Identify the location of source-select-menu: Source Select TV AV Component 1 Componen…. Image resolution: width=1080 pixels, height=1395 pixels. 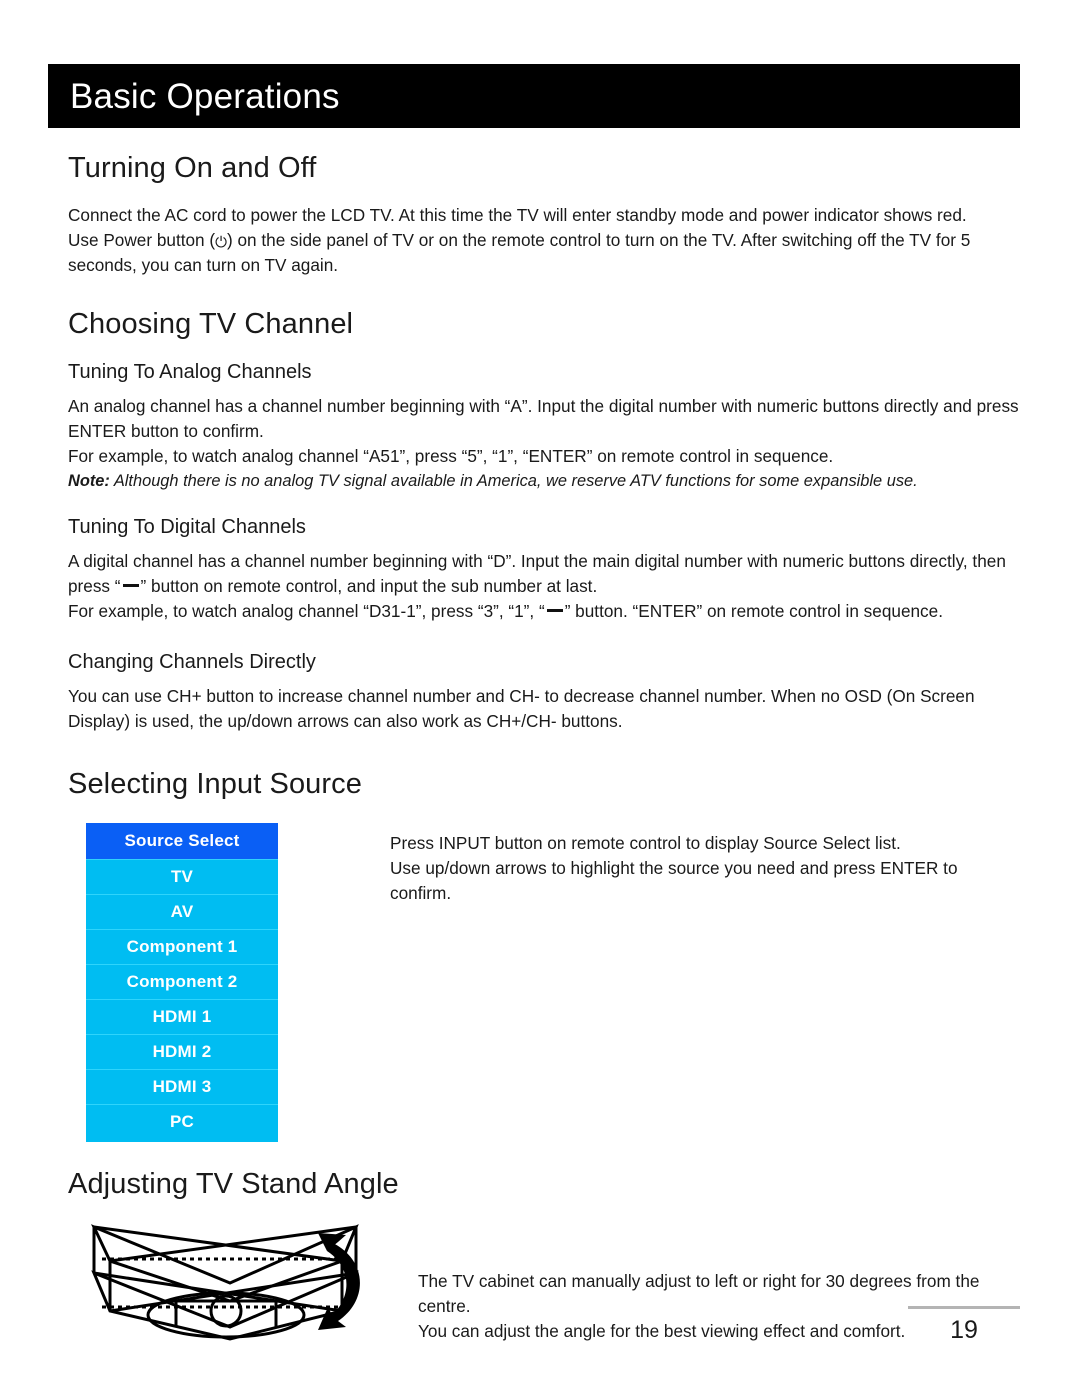
(182, 983).